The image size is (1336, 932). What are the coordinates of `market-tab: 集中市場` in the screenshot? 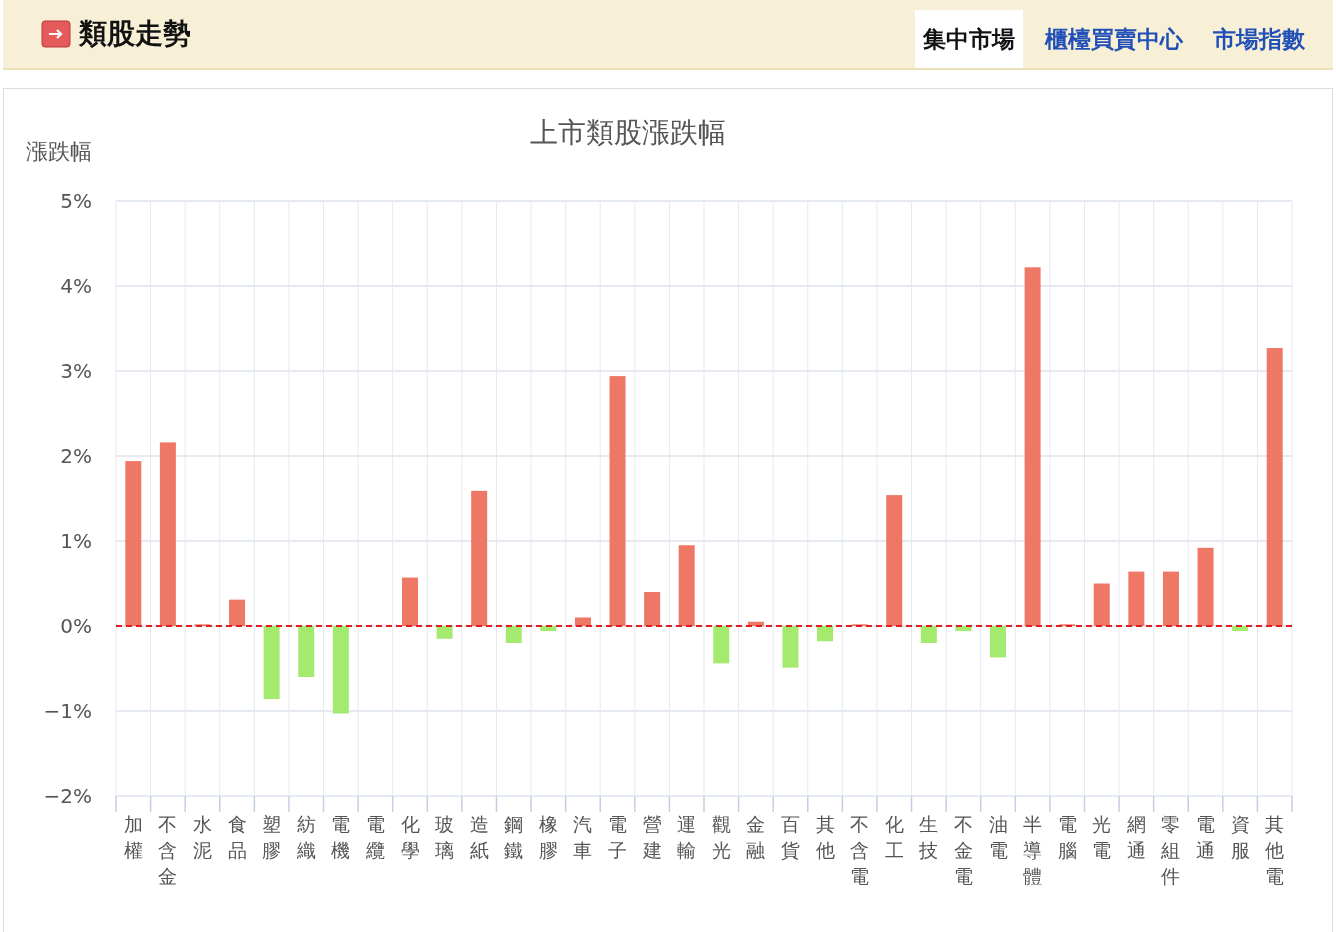 It's located at (969, 39).